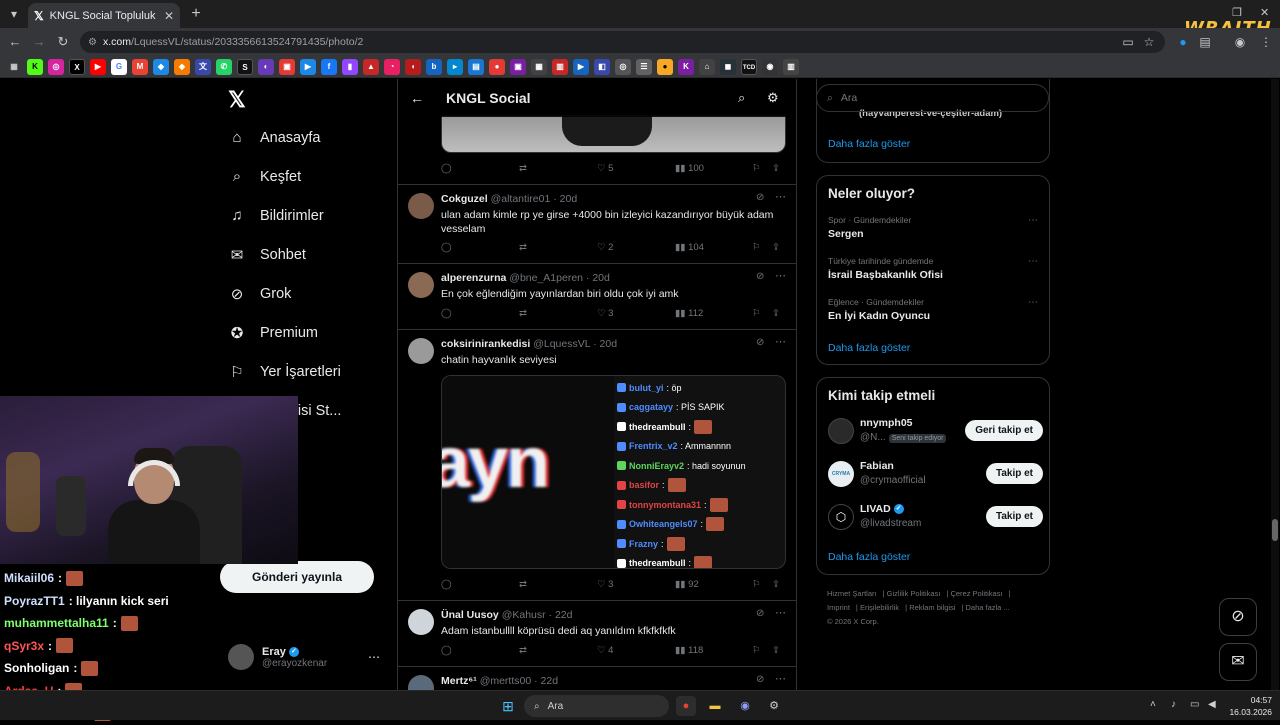 The image size is (1280, 725). What do you see at coordinates (605, 584) in the screenshot?
I see `like-button: ♡ 3` at bounding box center [605, 584].